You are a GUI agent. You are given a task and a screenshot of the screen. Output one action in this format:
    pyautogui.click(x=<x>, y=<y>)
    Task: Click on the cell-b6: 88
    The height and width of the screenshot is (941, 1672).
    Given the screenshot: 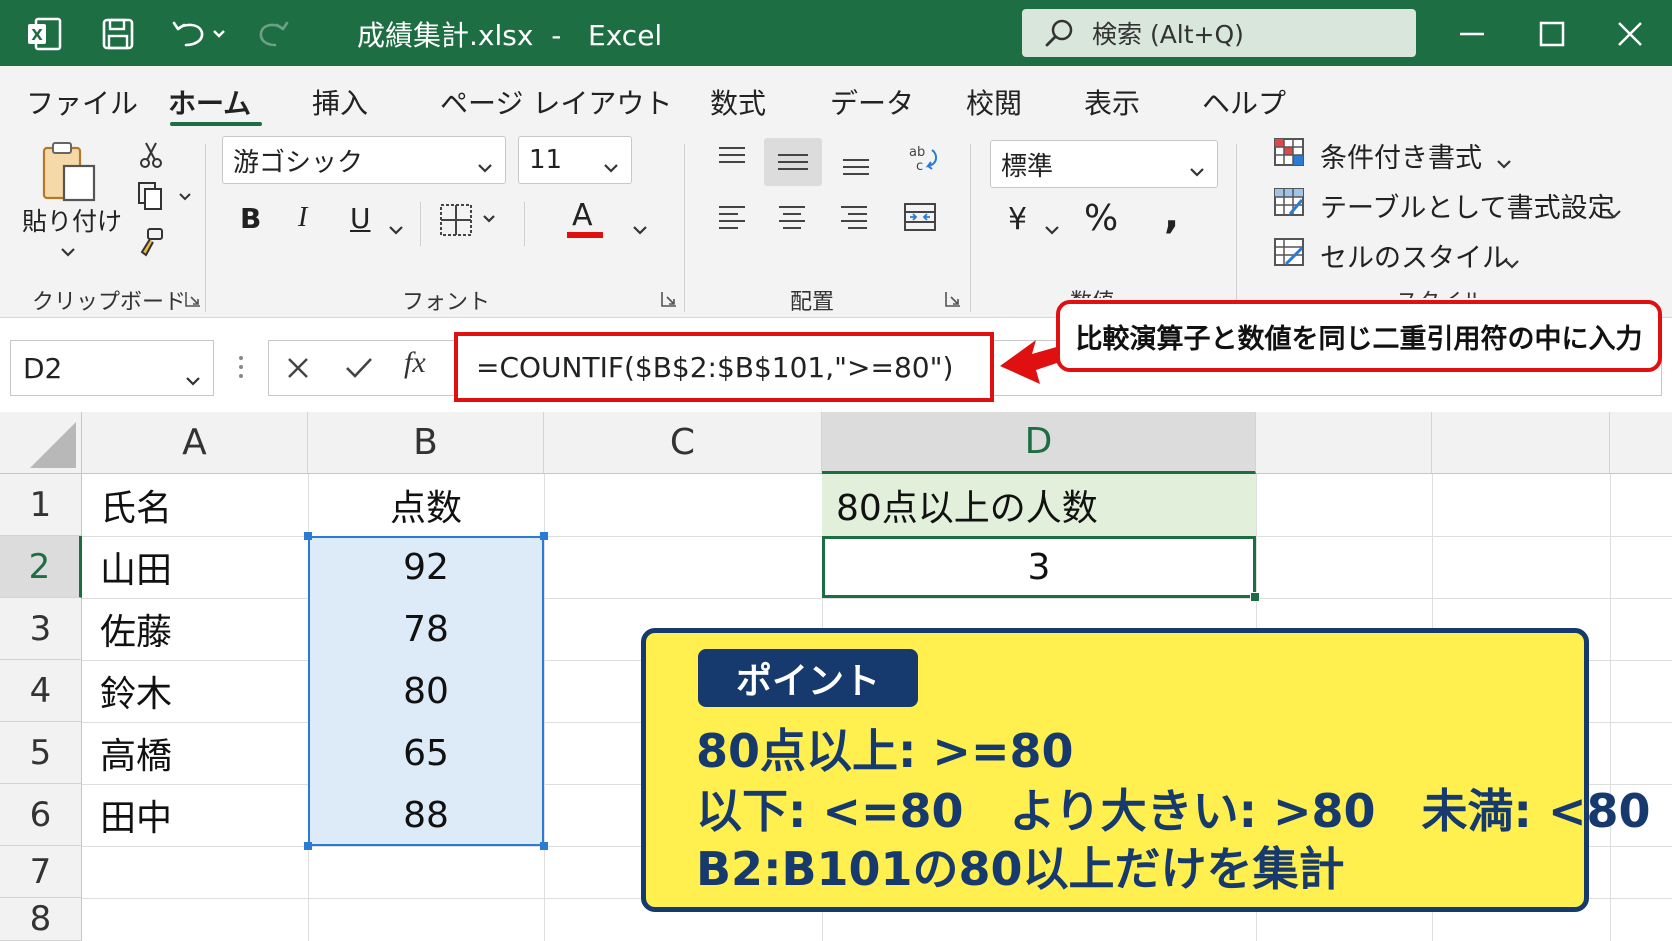 What is the action you would take?
    pyautogui.click(x=426, y=815)
    